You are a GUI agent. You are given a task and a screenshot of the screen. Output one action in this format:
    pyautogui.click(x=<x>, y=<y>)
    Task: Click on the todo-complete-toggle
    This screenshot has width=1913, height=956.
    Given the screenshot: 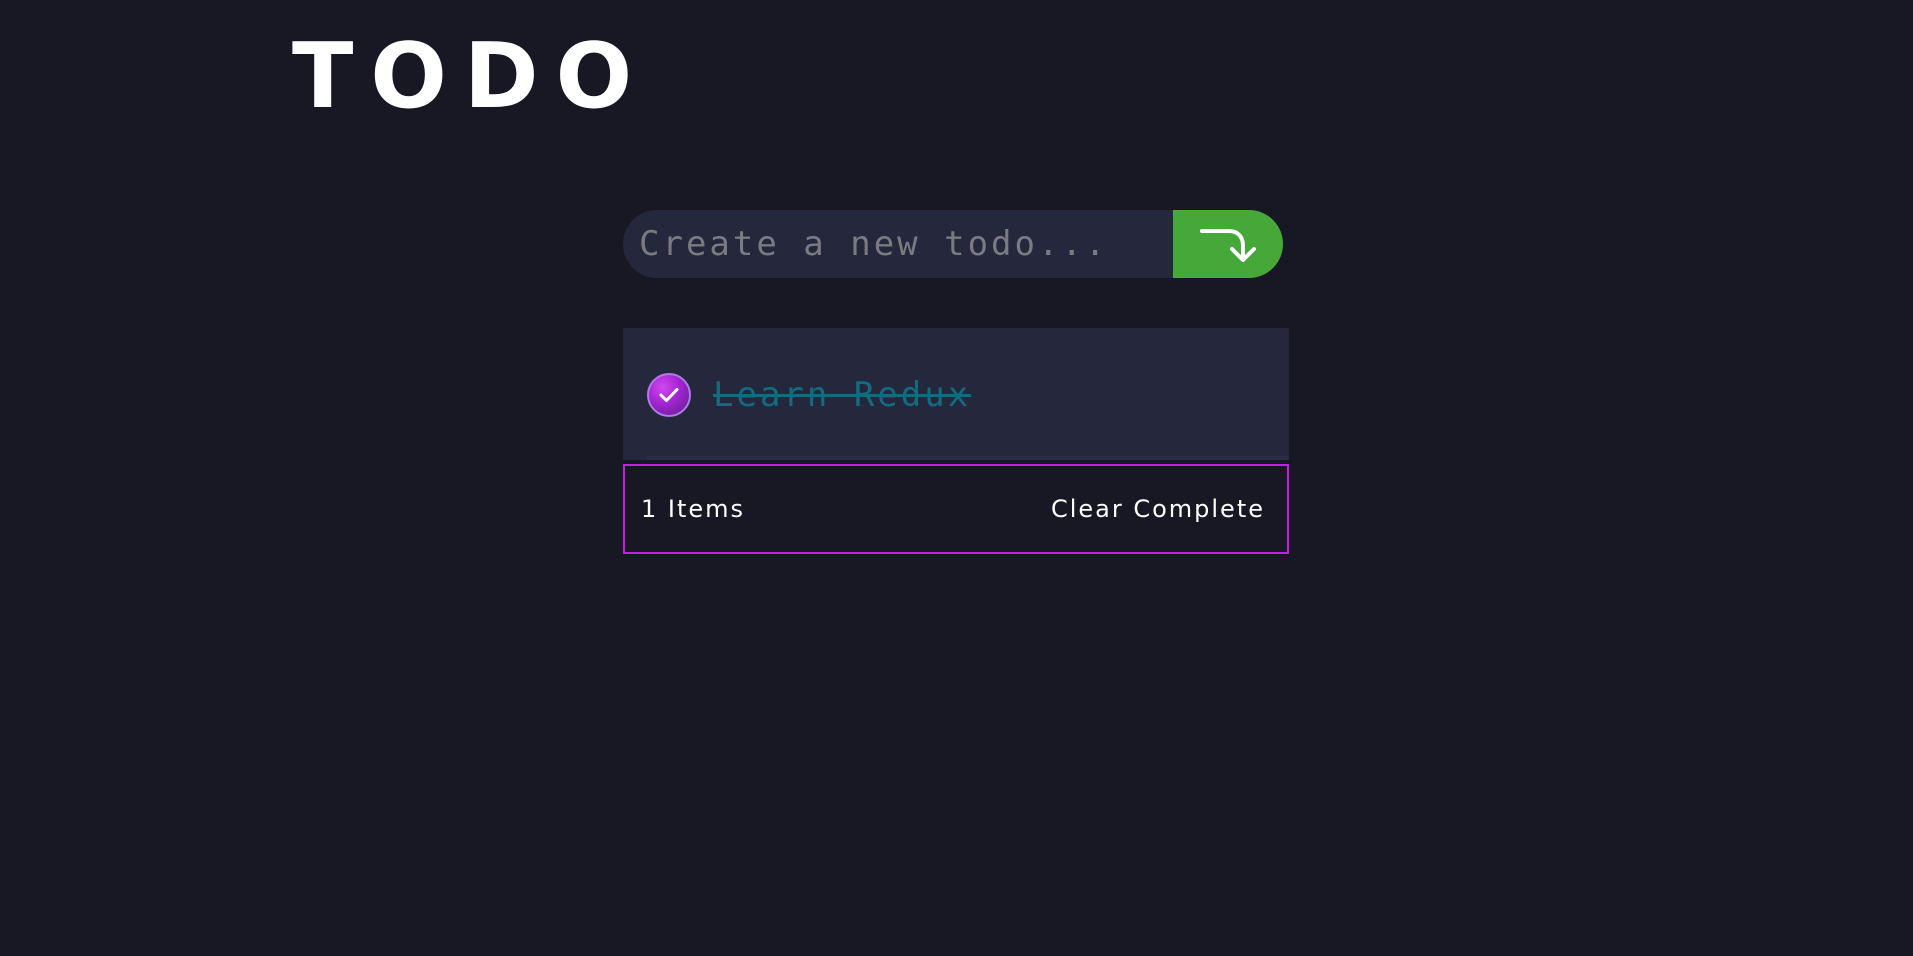 What is the action you would take?
    pyautogui.click(x=669, y=395)
    